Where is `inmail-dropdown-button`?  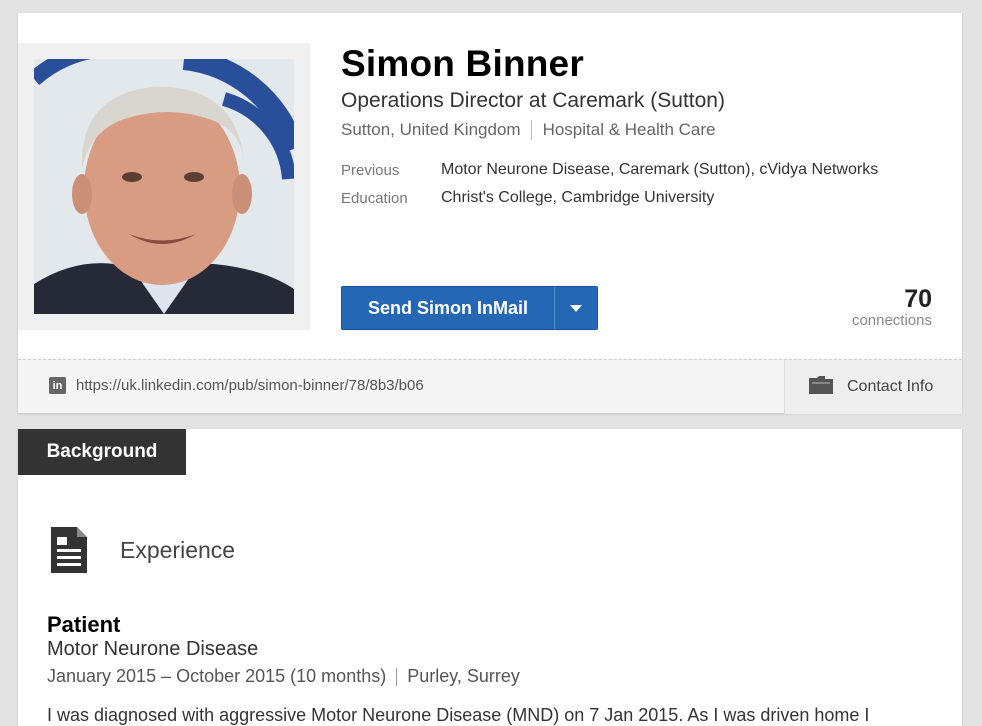
inmail-dropdown-button is located at coordinates (576, 308).